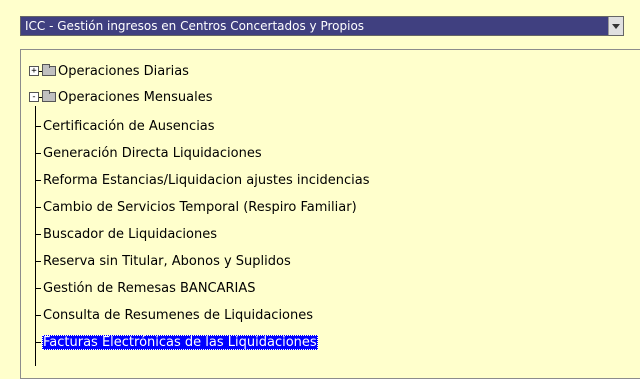 The height and width of the screenshot is (379, 640). What do you see at coordinates (163, 261) in the screenshot?
I see `tree-item: Reserva sin Titular, Abonos y Suplidos` at bounding box center [163, 261].